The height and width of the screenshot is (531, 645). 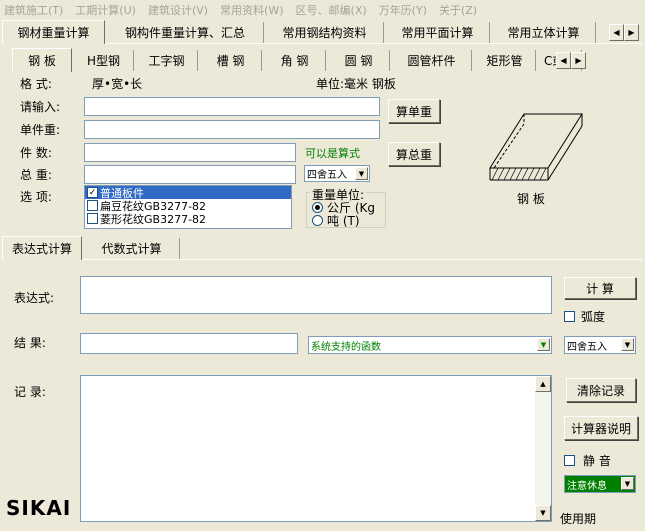 What do you see at coordinates (317, 220) in the screenshot?
I see `radio-icon` at bounding box center [317, 220].